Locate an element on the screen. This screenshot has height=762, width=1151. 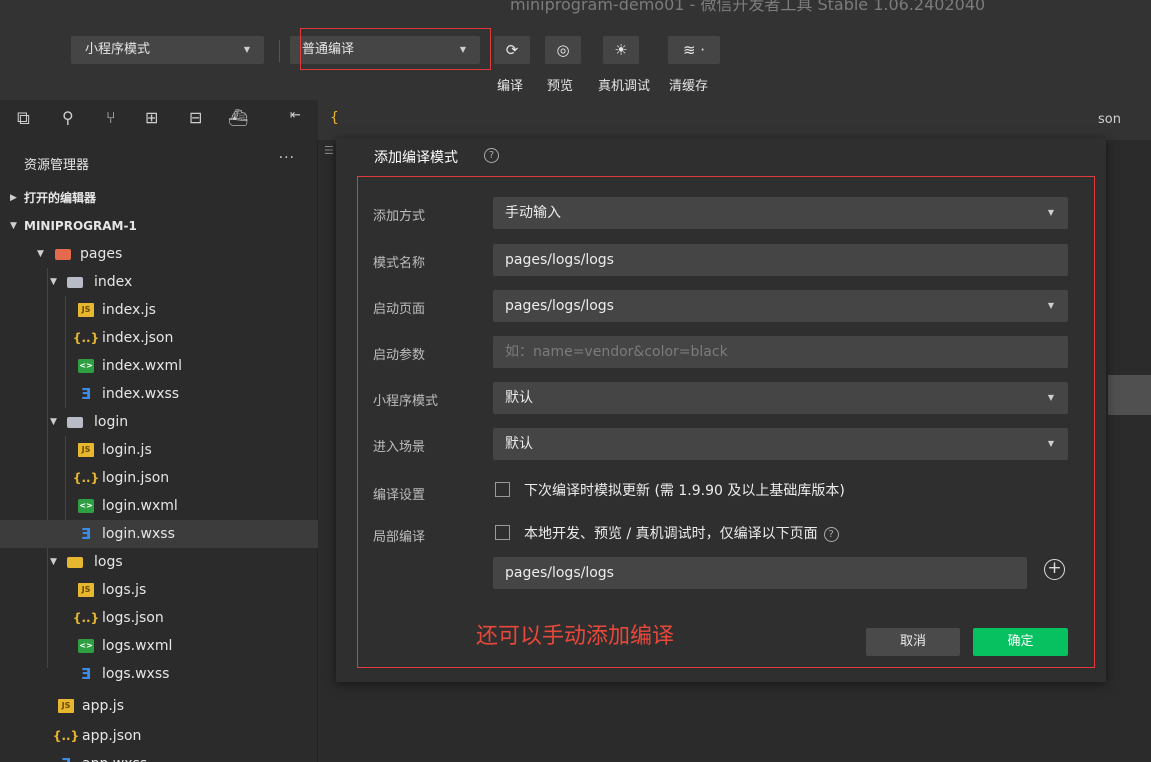
compile-button: ⟳ is located at coordinates (512, 50).